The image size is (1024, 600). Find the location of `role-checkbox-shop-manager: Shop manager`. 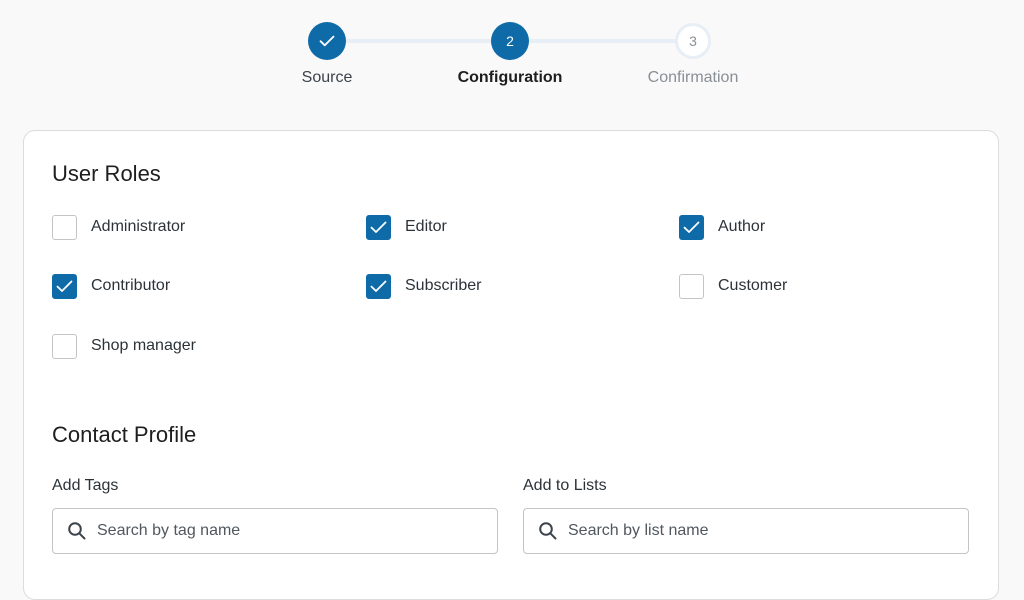

role-checkbox-shop-manager: Shop manager is located at coordinates (124, 346).